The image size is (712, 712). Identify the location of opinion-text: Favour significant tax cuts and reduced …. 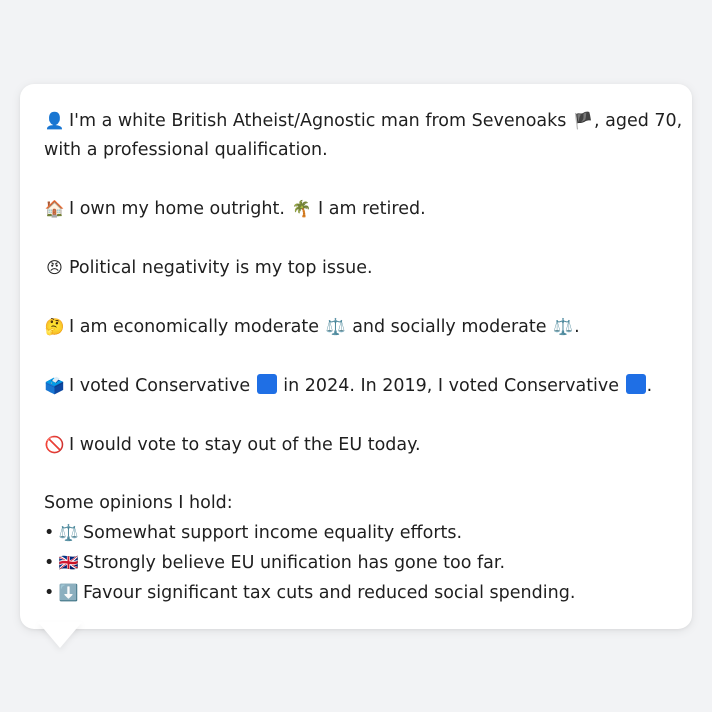
(329, 593).